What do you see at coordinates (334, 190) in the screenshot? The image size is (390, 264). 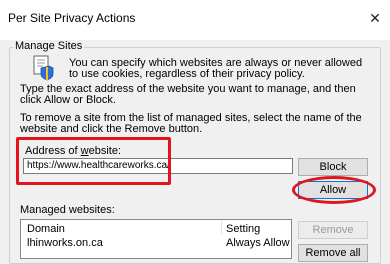 I see `annotation-highlight-ellipse` at bounding box center [334, 190].